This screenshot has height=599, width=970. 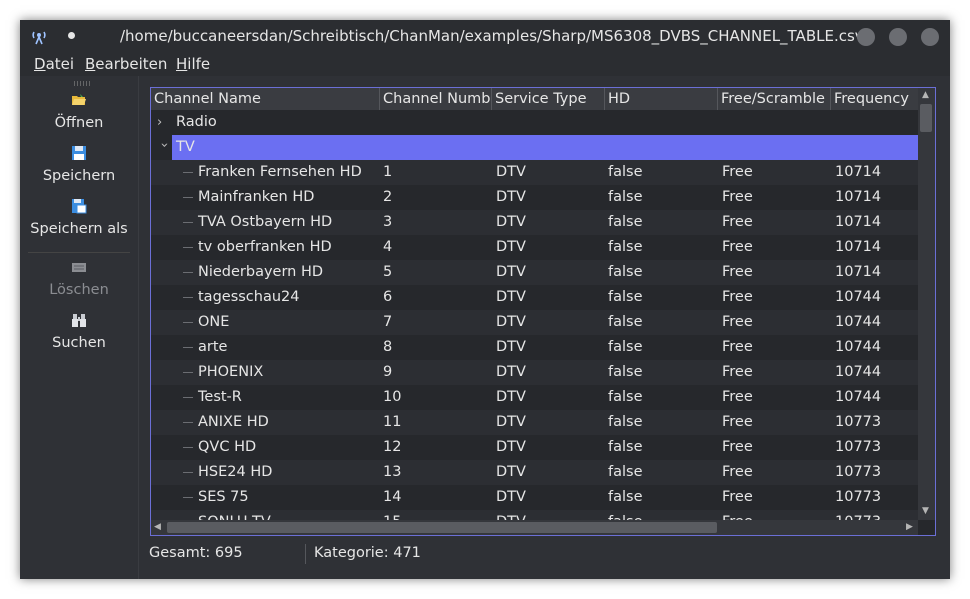 I want to click on table-row: ONE 7 DTV false Free 10744, so click(x=534, y=322).